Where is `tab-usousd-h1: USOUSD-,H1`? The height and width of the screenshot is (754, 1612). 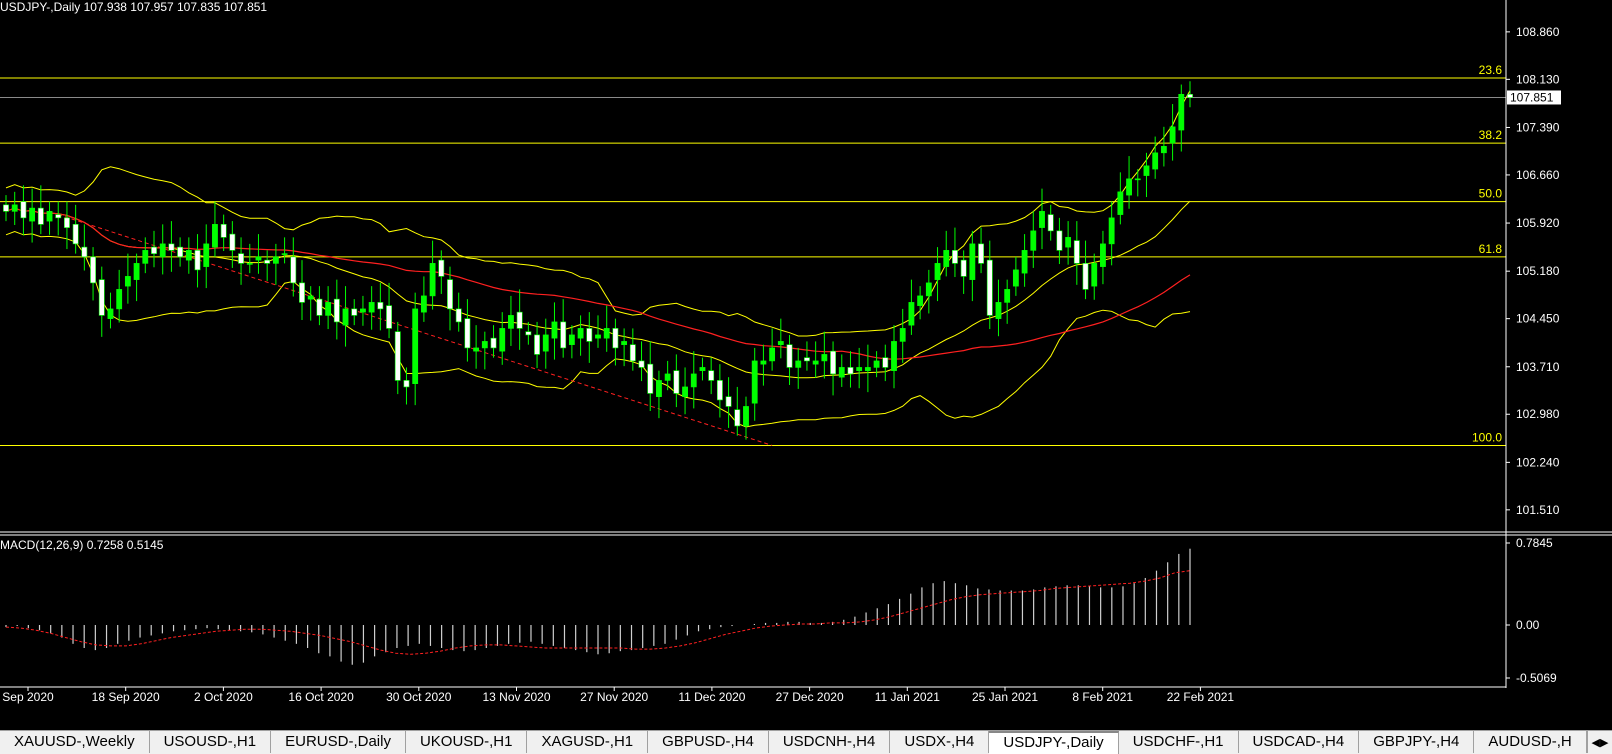
tab-usousd-h1: USOUSD-,H1 is located at coordinates (211, 742).